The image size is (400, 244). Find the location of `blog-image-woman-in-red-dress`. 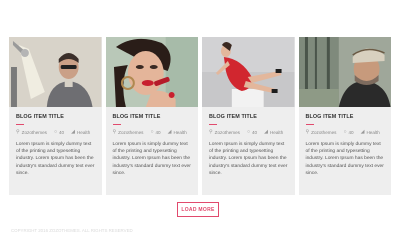

blog-image-woman-in-red-dress is located at coordinates (248, 72).